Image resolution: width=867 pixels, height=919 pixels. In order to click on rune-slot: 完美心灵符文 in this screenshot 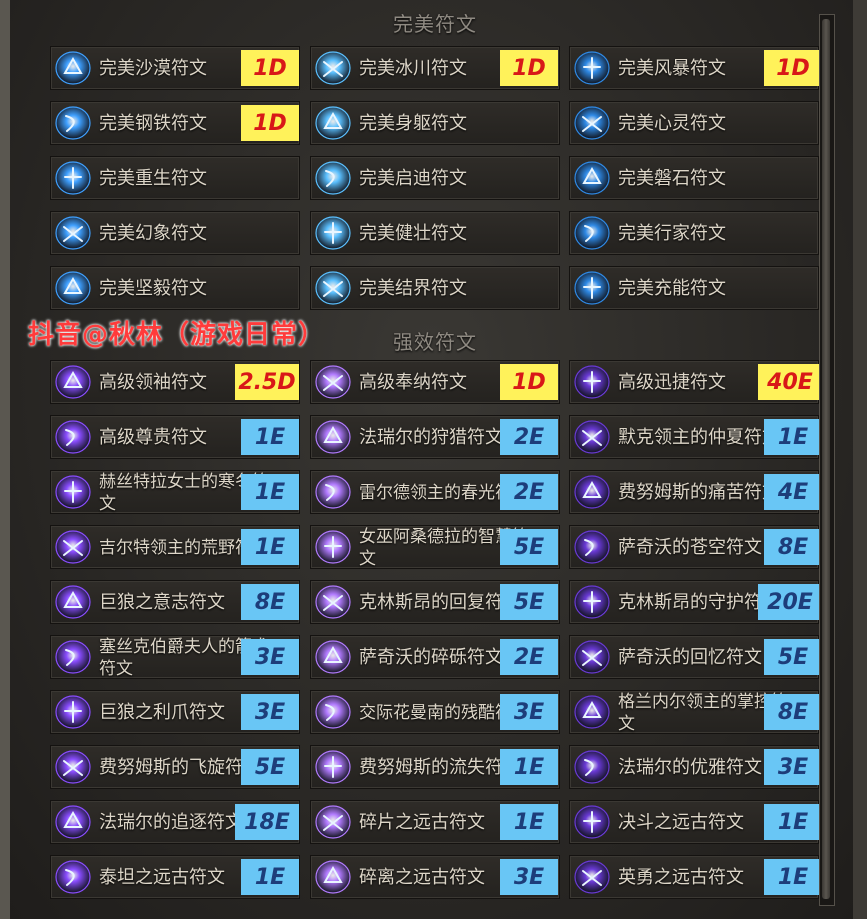, I will do `click(694, 123)`.